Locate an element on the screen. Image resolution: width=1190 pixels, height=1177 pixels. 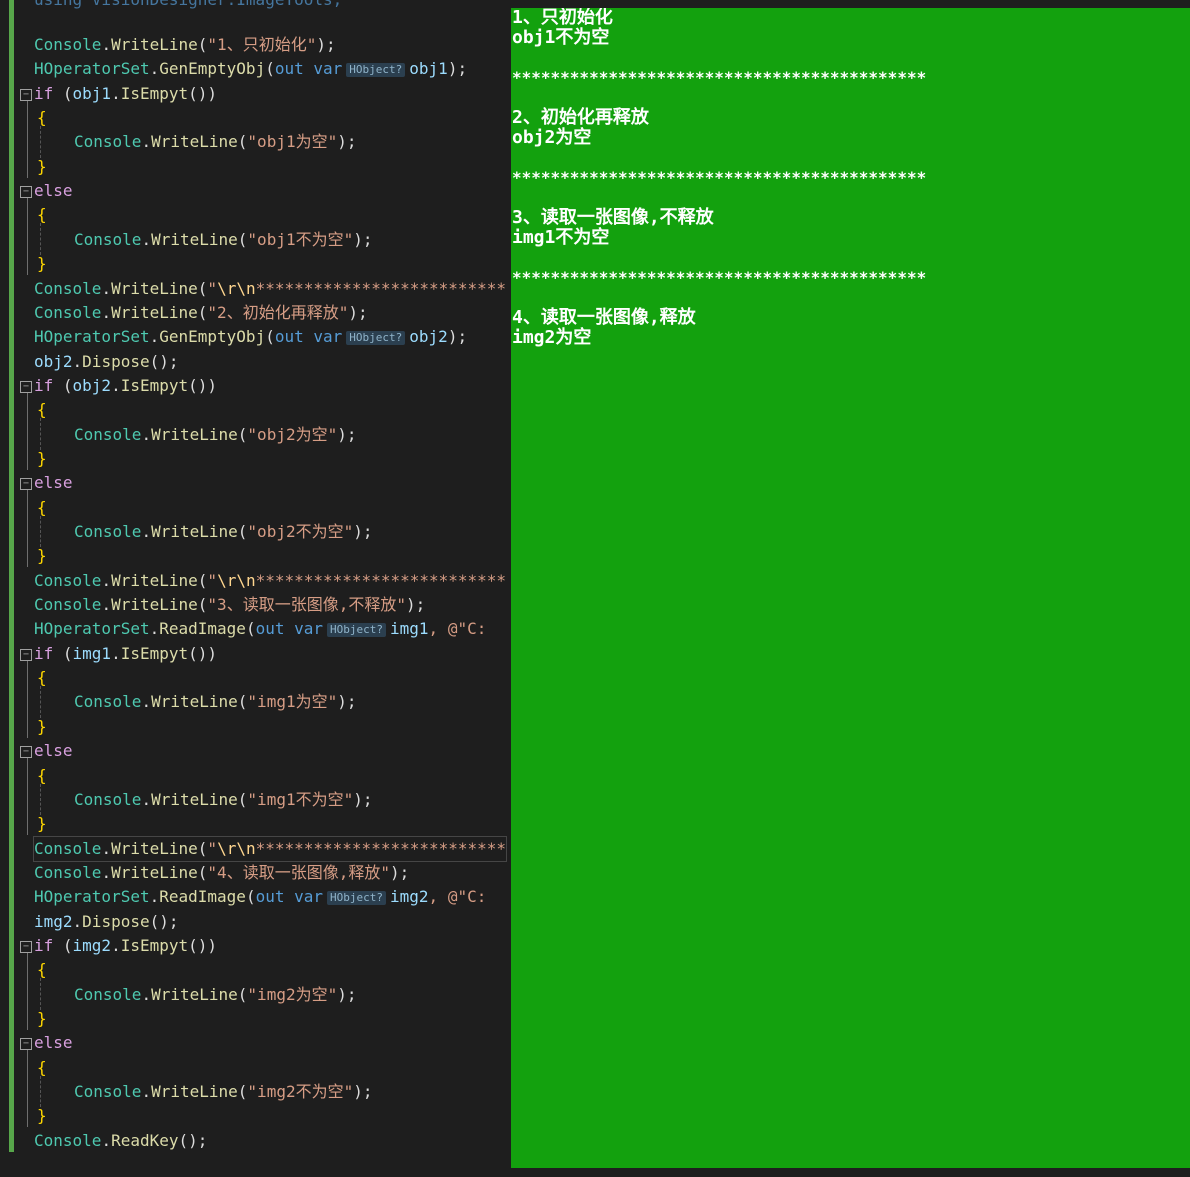
code-line: Console.WriteLine("img2不为空"); is located at coordinates (223, 1092).